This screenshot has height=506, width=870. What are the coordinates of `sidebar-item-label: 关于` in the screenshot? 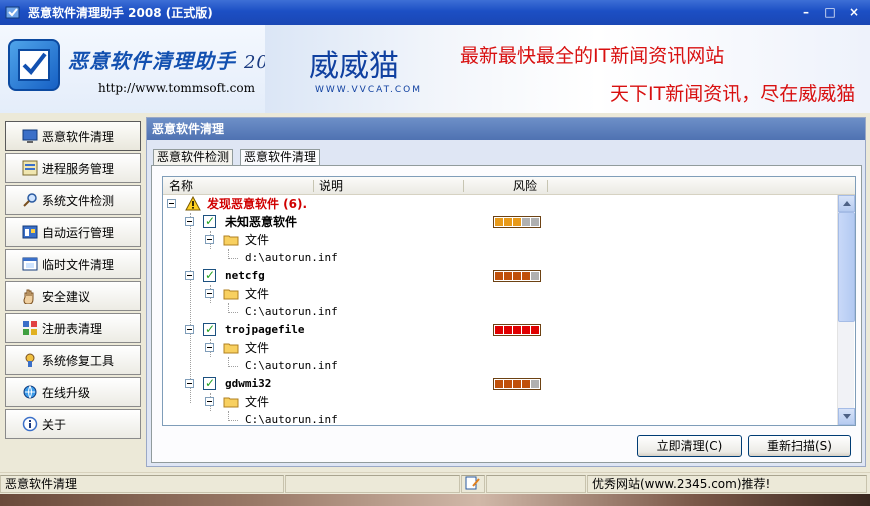 It's located at (54, 424).